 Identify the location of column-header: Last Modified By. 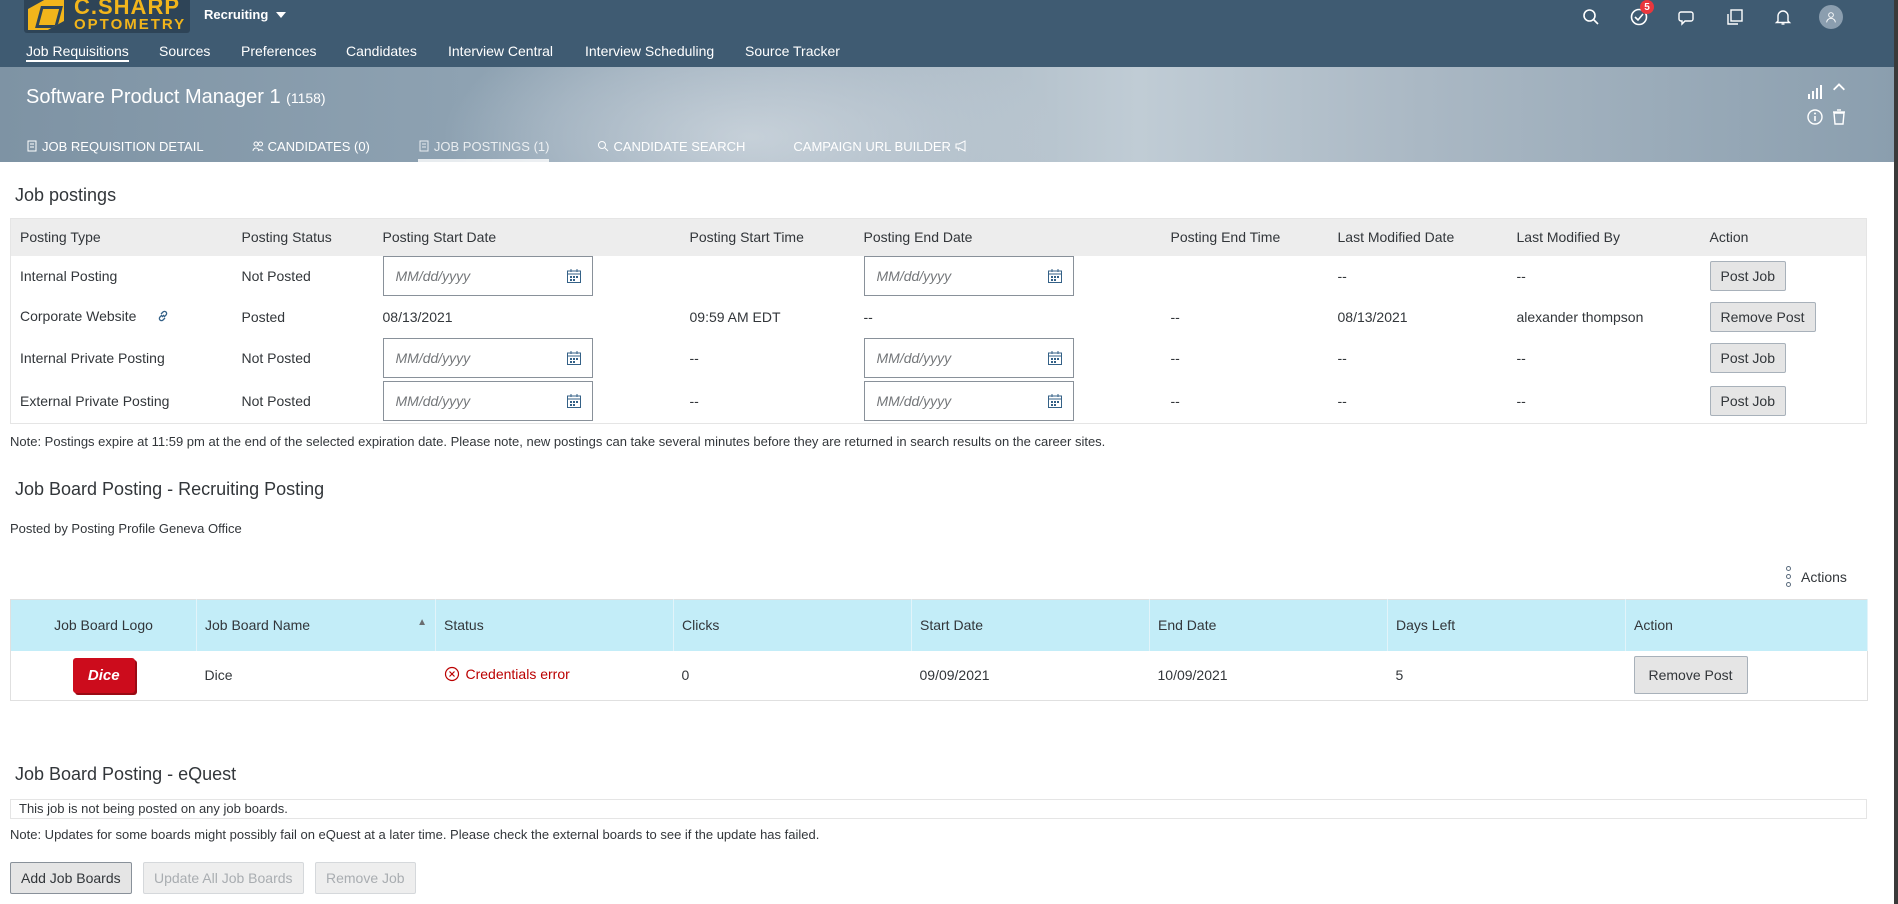
(1604, 237).